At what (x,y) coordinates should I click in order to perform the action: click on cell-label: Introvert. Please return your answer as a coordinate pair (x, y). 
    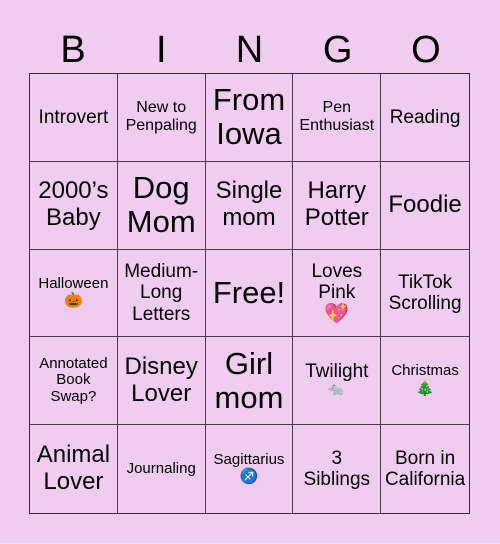
    Looking at the image, I should click on (73, 117).